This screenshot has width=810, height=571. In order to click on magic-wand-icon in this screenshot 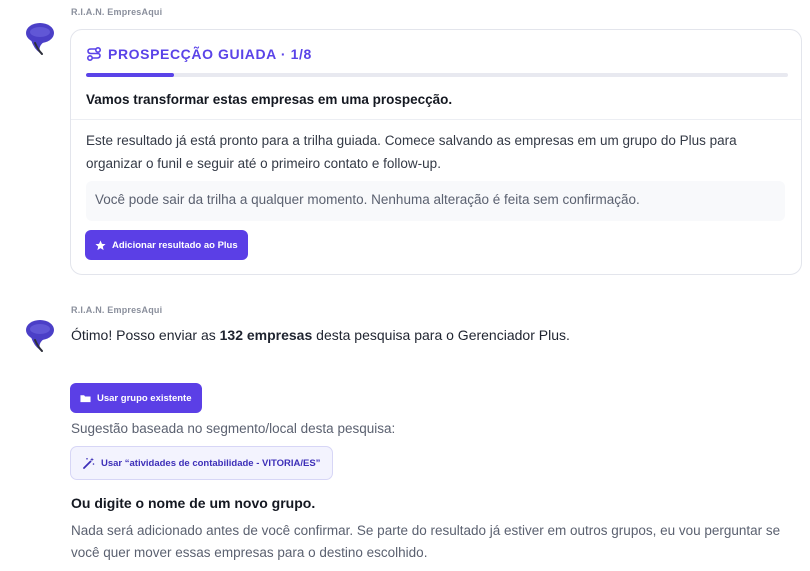, I will do `click(89, 463)`.